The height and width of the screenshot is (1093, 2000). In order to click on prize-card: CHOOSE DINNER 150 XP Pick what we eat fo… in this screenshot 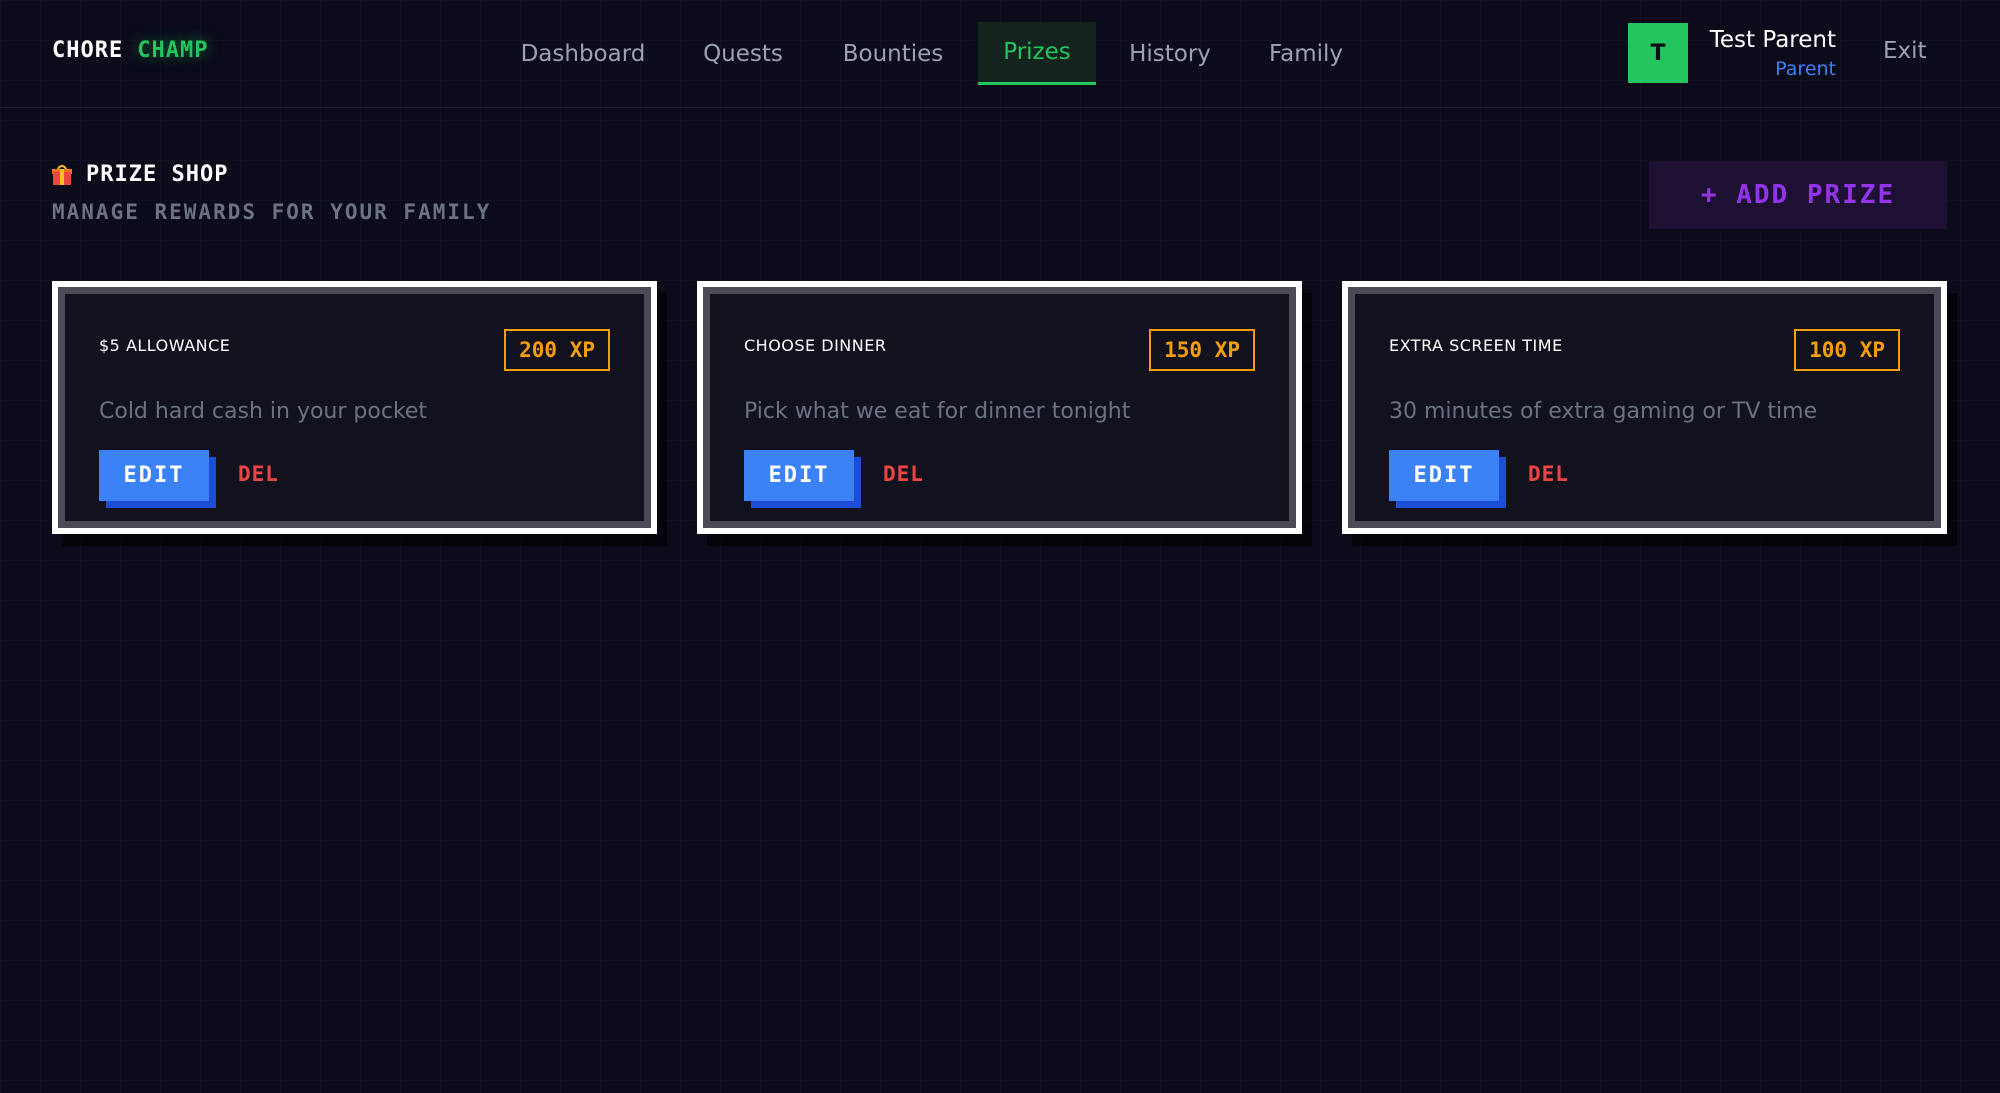, I will do `click(999, 407)`.